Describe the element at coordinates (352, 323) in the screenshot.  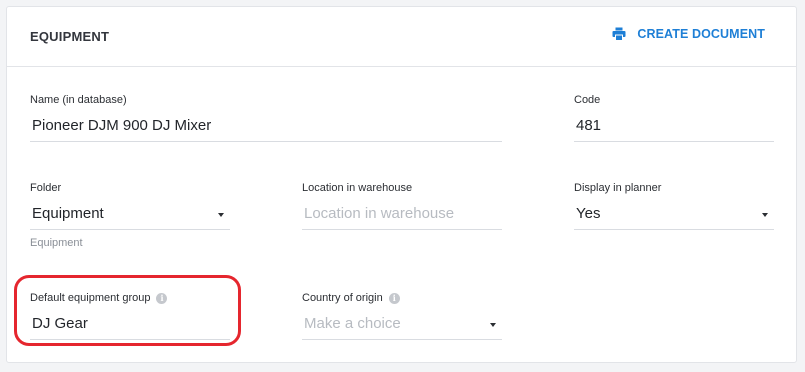
I see `country-of-origin-placeholder: Make a choice` at that location.